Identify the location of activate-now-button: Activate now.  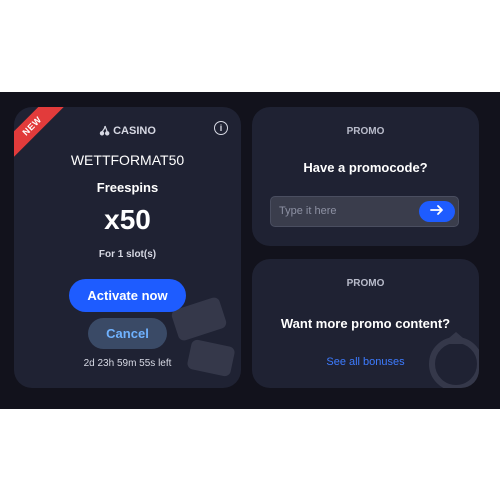
(127, 295).